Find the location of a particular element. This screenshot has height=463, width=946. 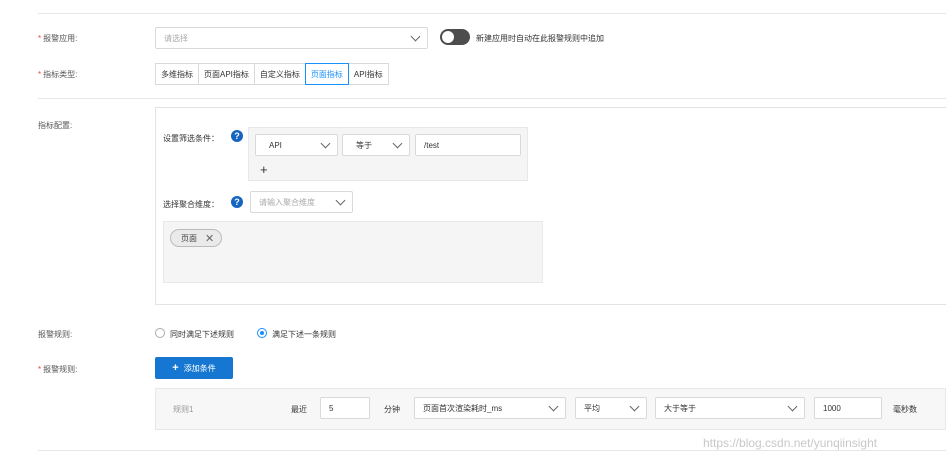

radio-any-rule-label: 满足下述一条规则 is located at coordinates (304, 334).